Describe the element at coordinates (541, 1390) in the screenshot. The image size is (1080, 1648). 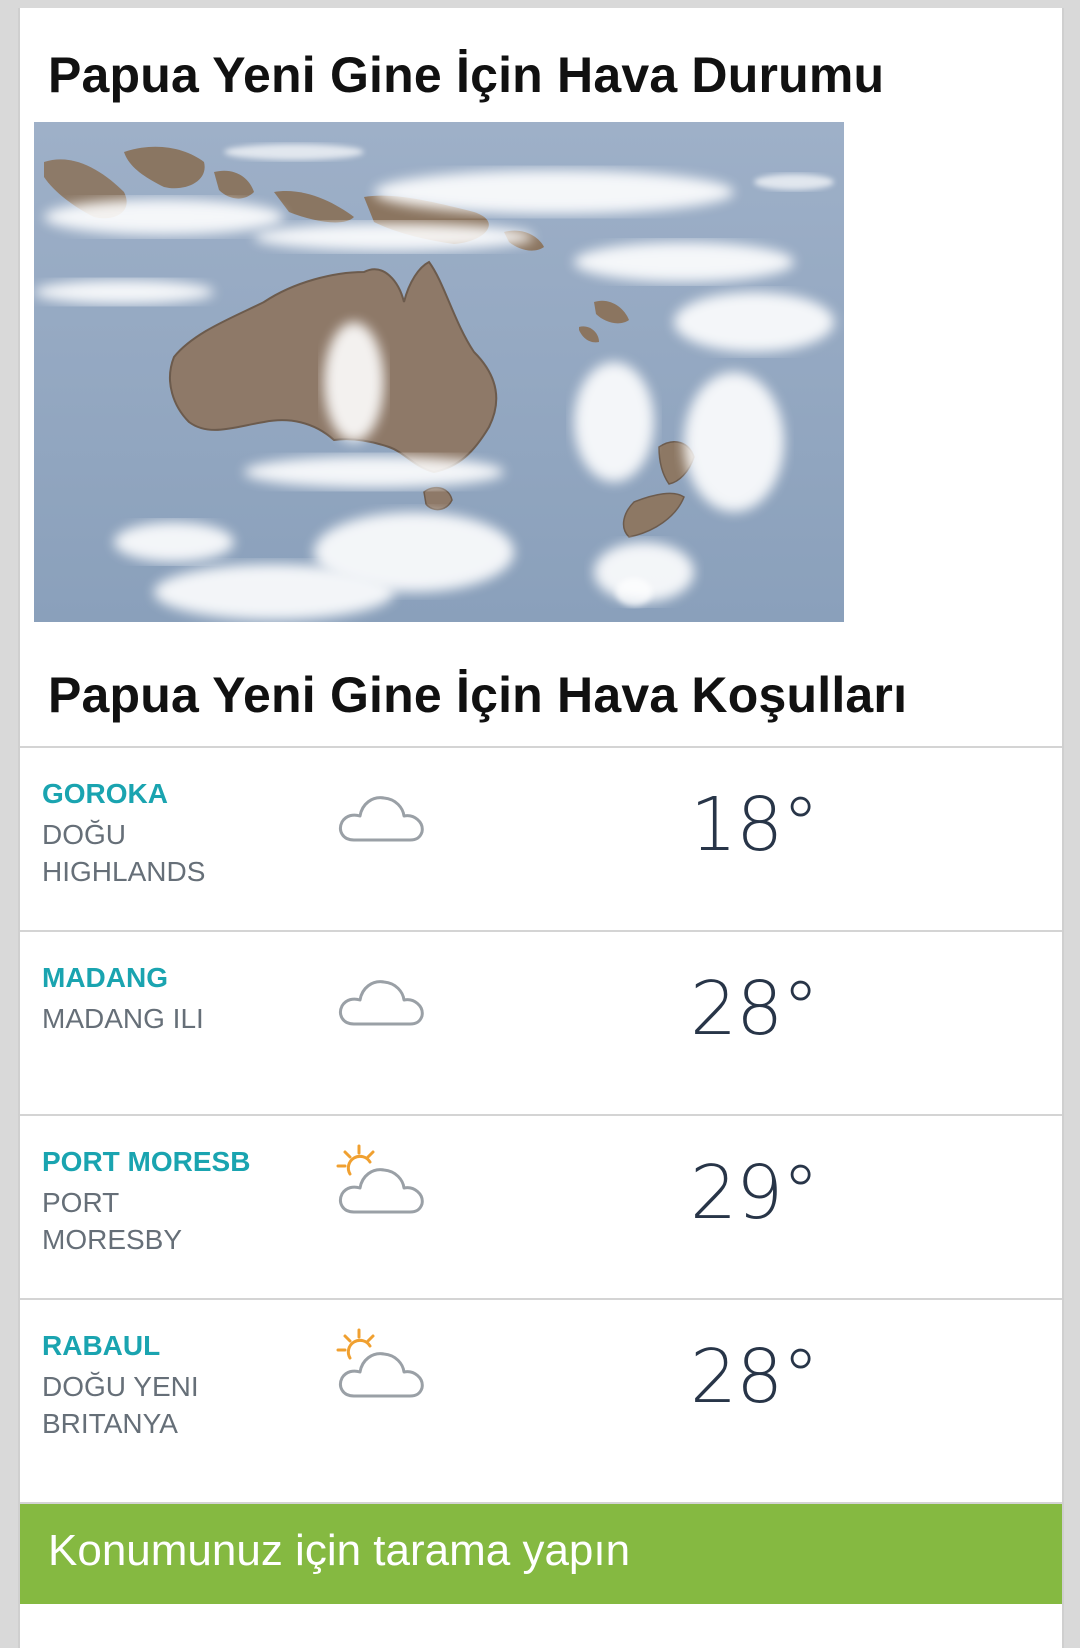
I see `location-row: RABAUL DOĞU YENI BRITANYA 28°` at that location.